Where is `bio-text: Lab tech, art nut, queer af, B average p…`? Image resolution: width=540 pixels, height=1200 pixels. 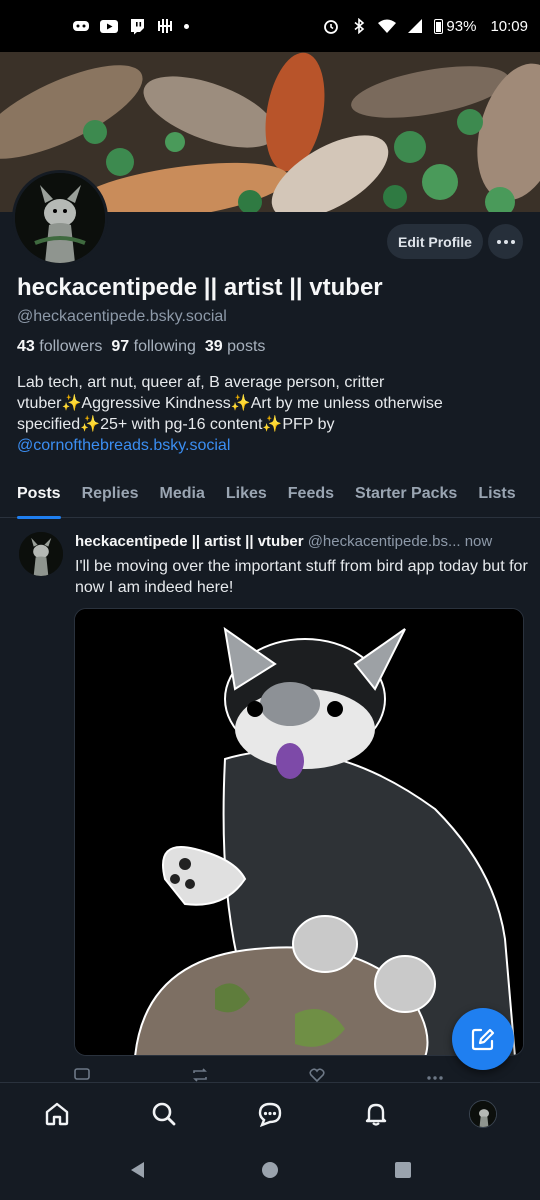 bio-text: Lab tech, art nut, queer af, B average p… is located at coordinates (230, 403).